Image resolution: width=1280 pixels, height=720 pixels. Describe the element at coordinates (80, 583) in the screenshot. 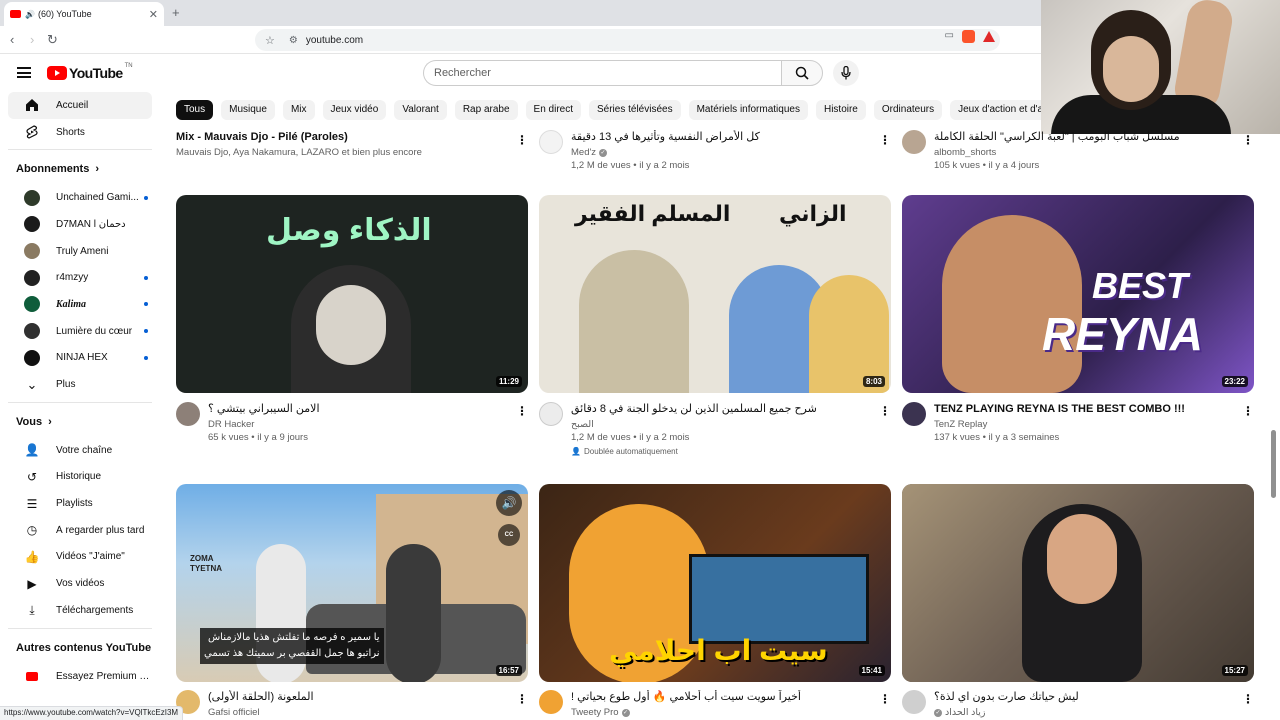

I see `sidebar-item-your-videos: ▶ Vos vidéos` at that location.